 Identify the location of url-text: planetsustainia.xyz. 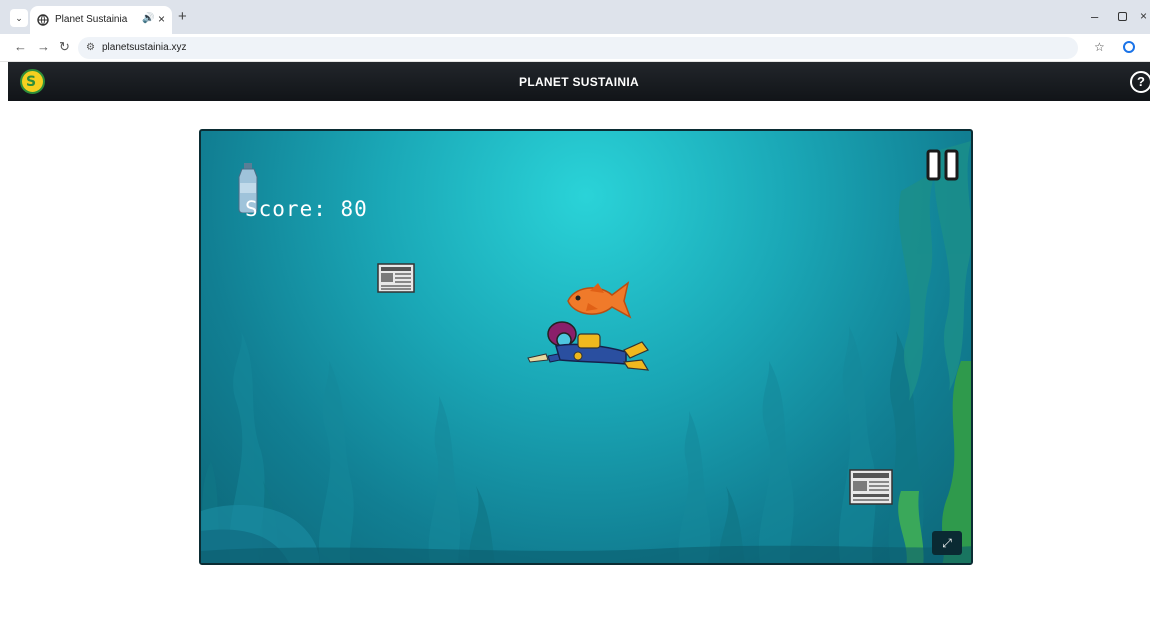
(144, 47).